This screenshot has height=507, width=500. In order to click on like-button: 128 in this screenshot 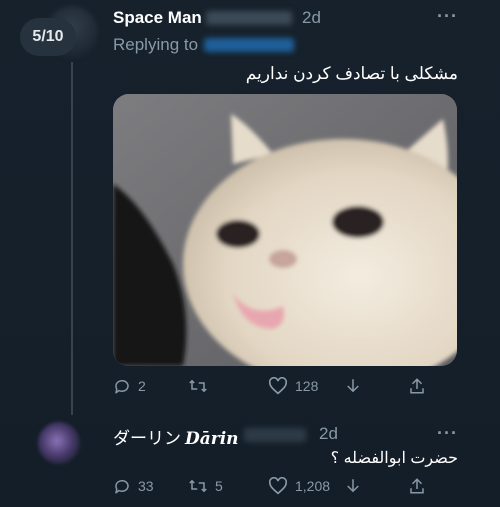, I will do `click(293, 386)`.